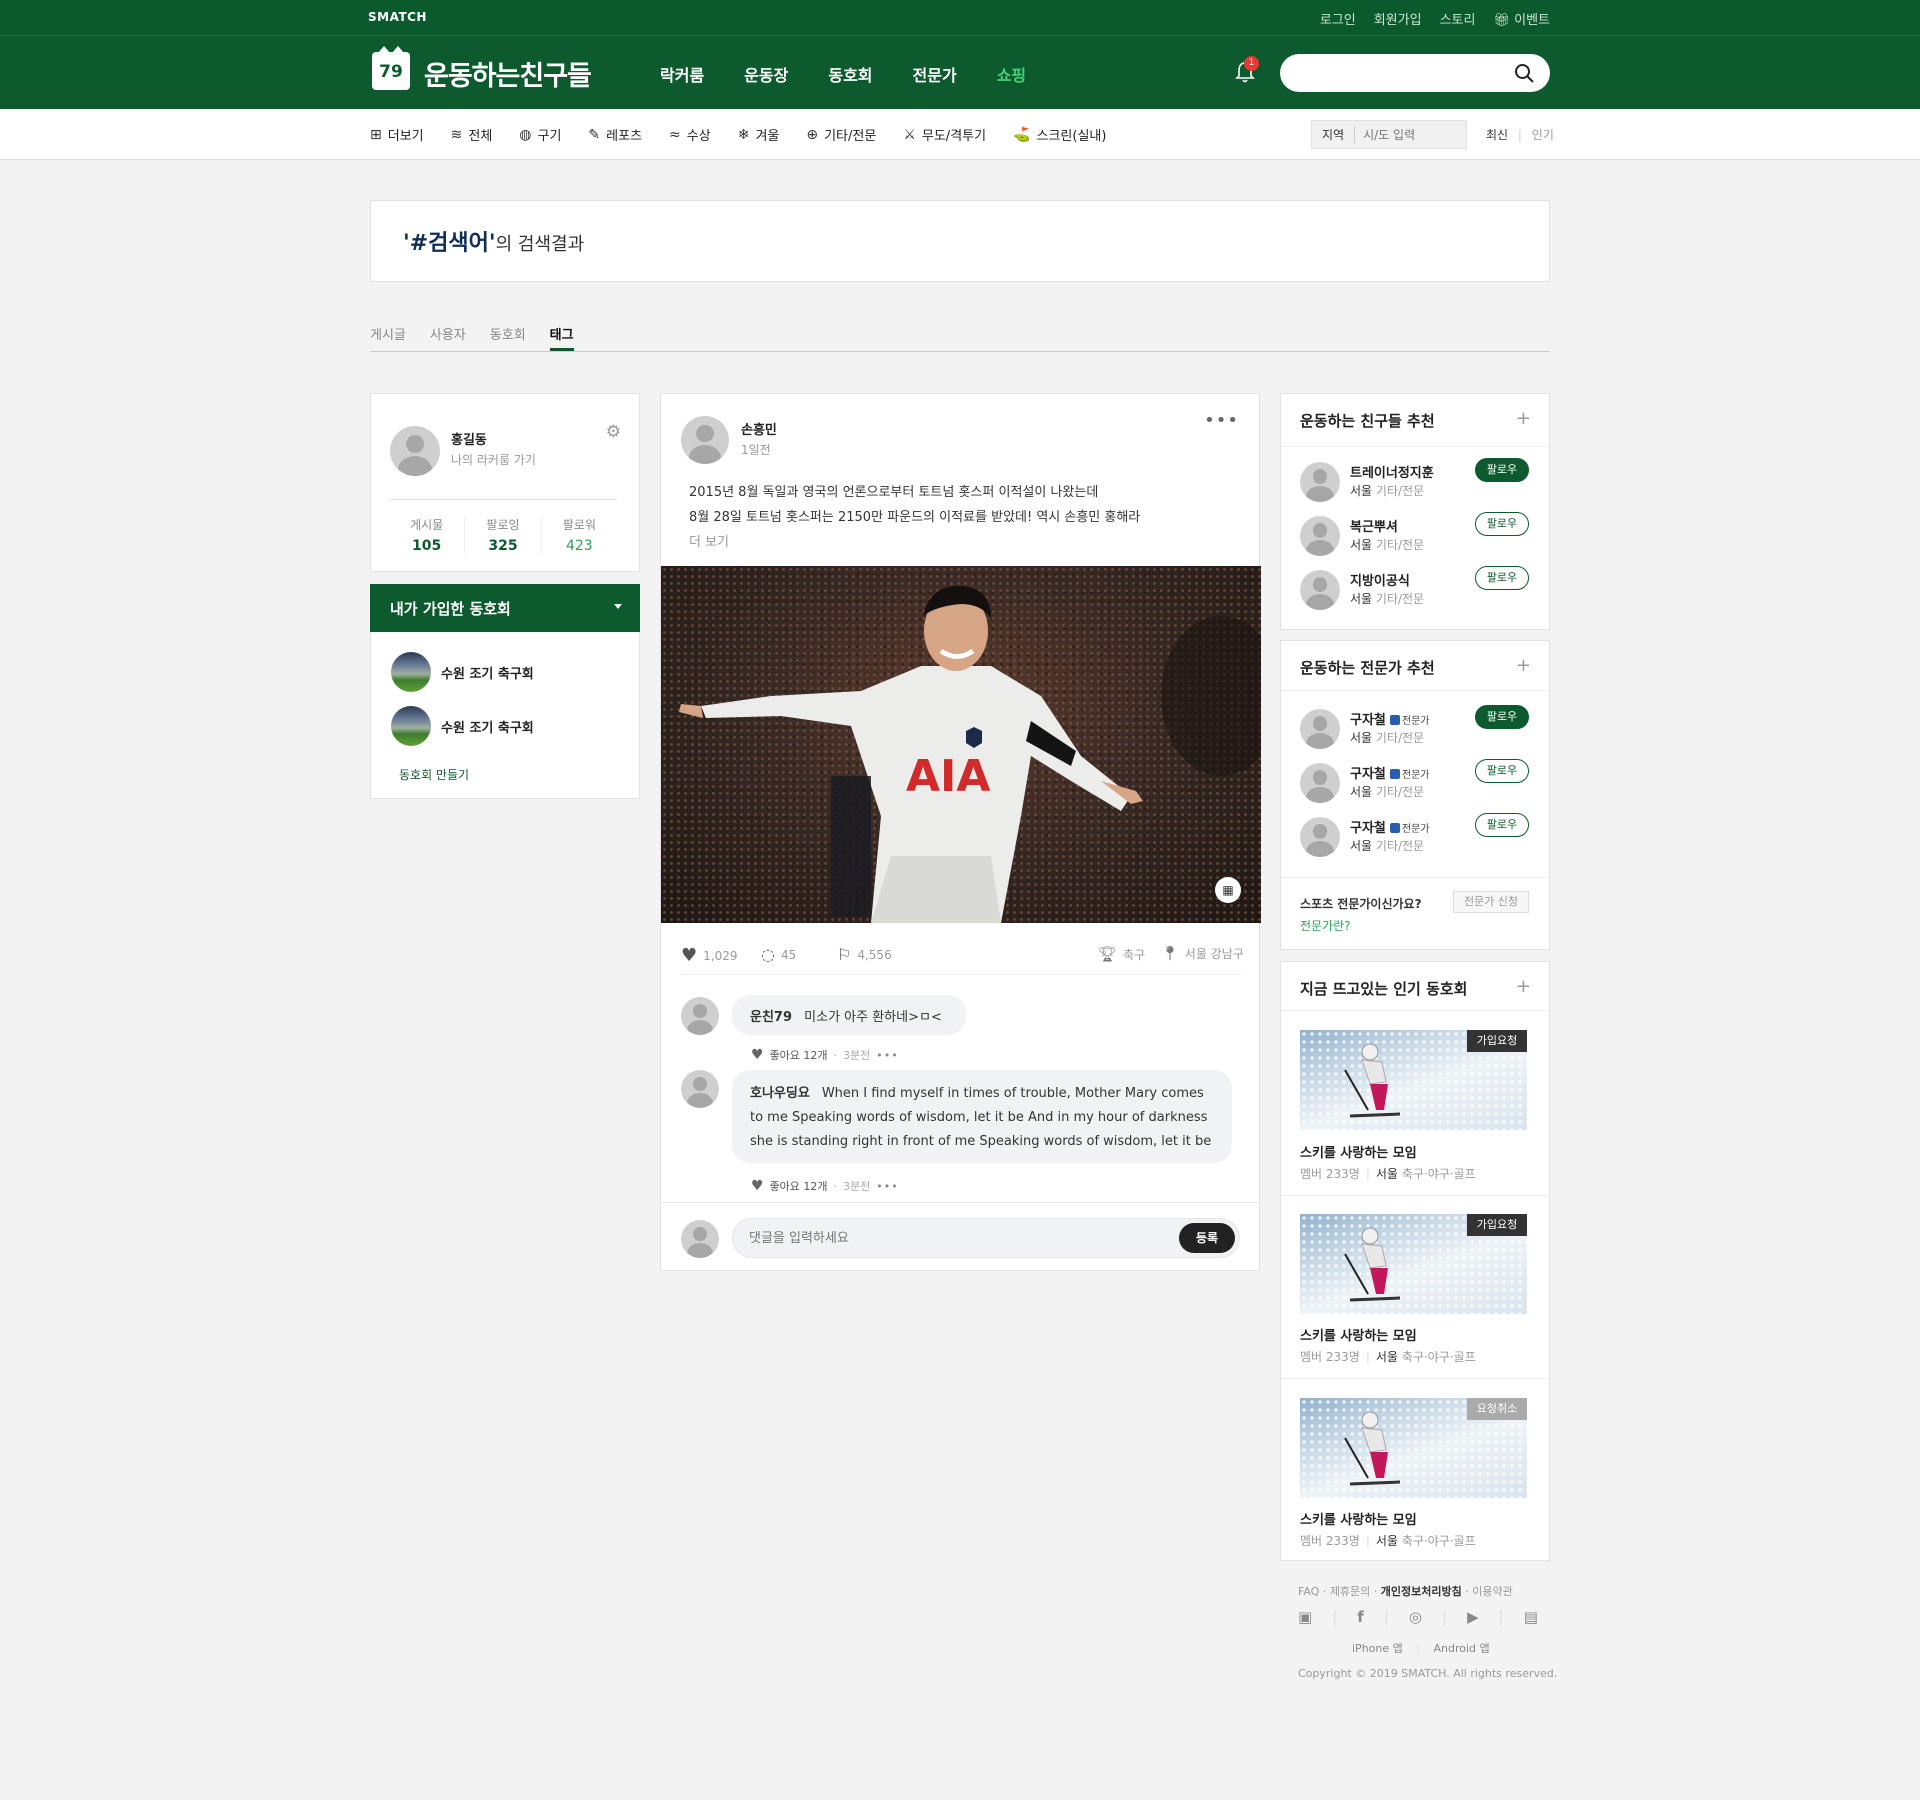  What do you see at coordinates (1461, 1648) in the screenshot?
I see `android-app-link: Android 앱` at bounding box center [1461, 1648].